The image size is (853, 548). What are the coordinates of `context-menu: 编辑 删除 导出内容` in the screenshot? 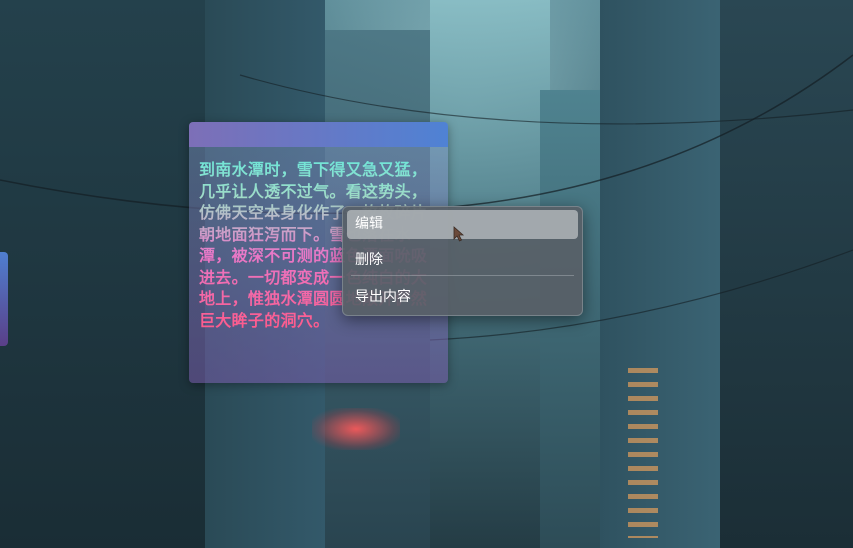 It's located at (462, 261).